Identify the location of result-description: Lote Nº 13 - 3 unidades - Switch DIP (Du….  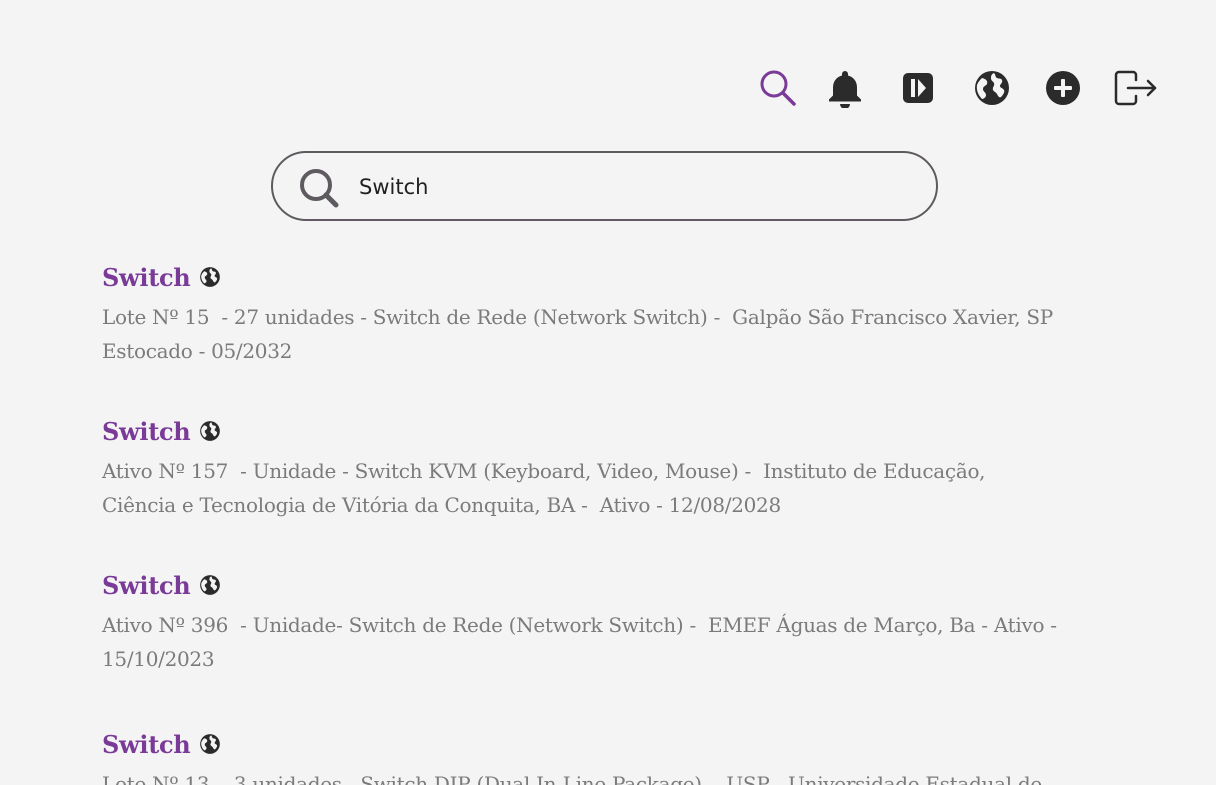
(572, 778).